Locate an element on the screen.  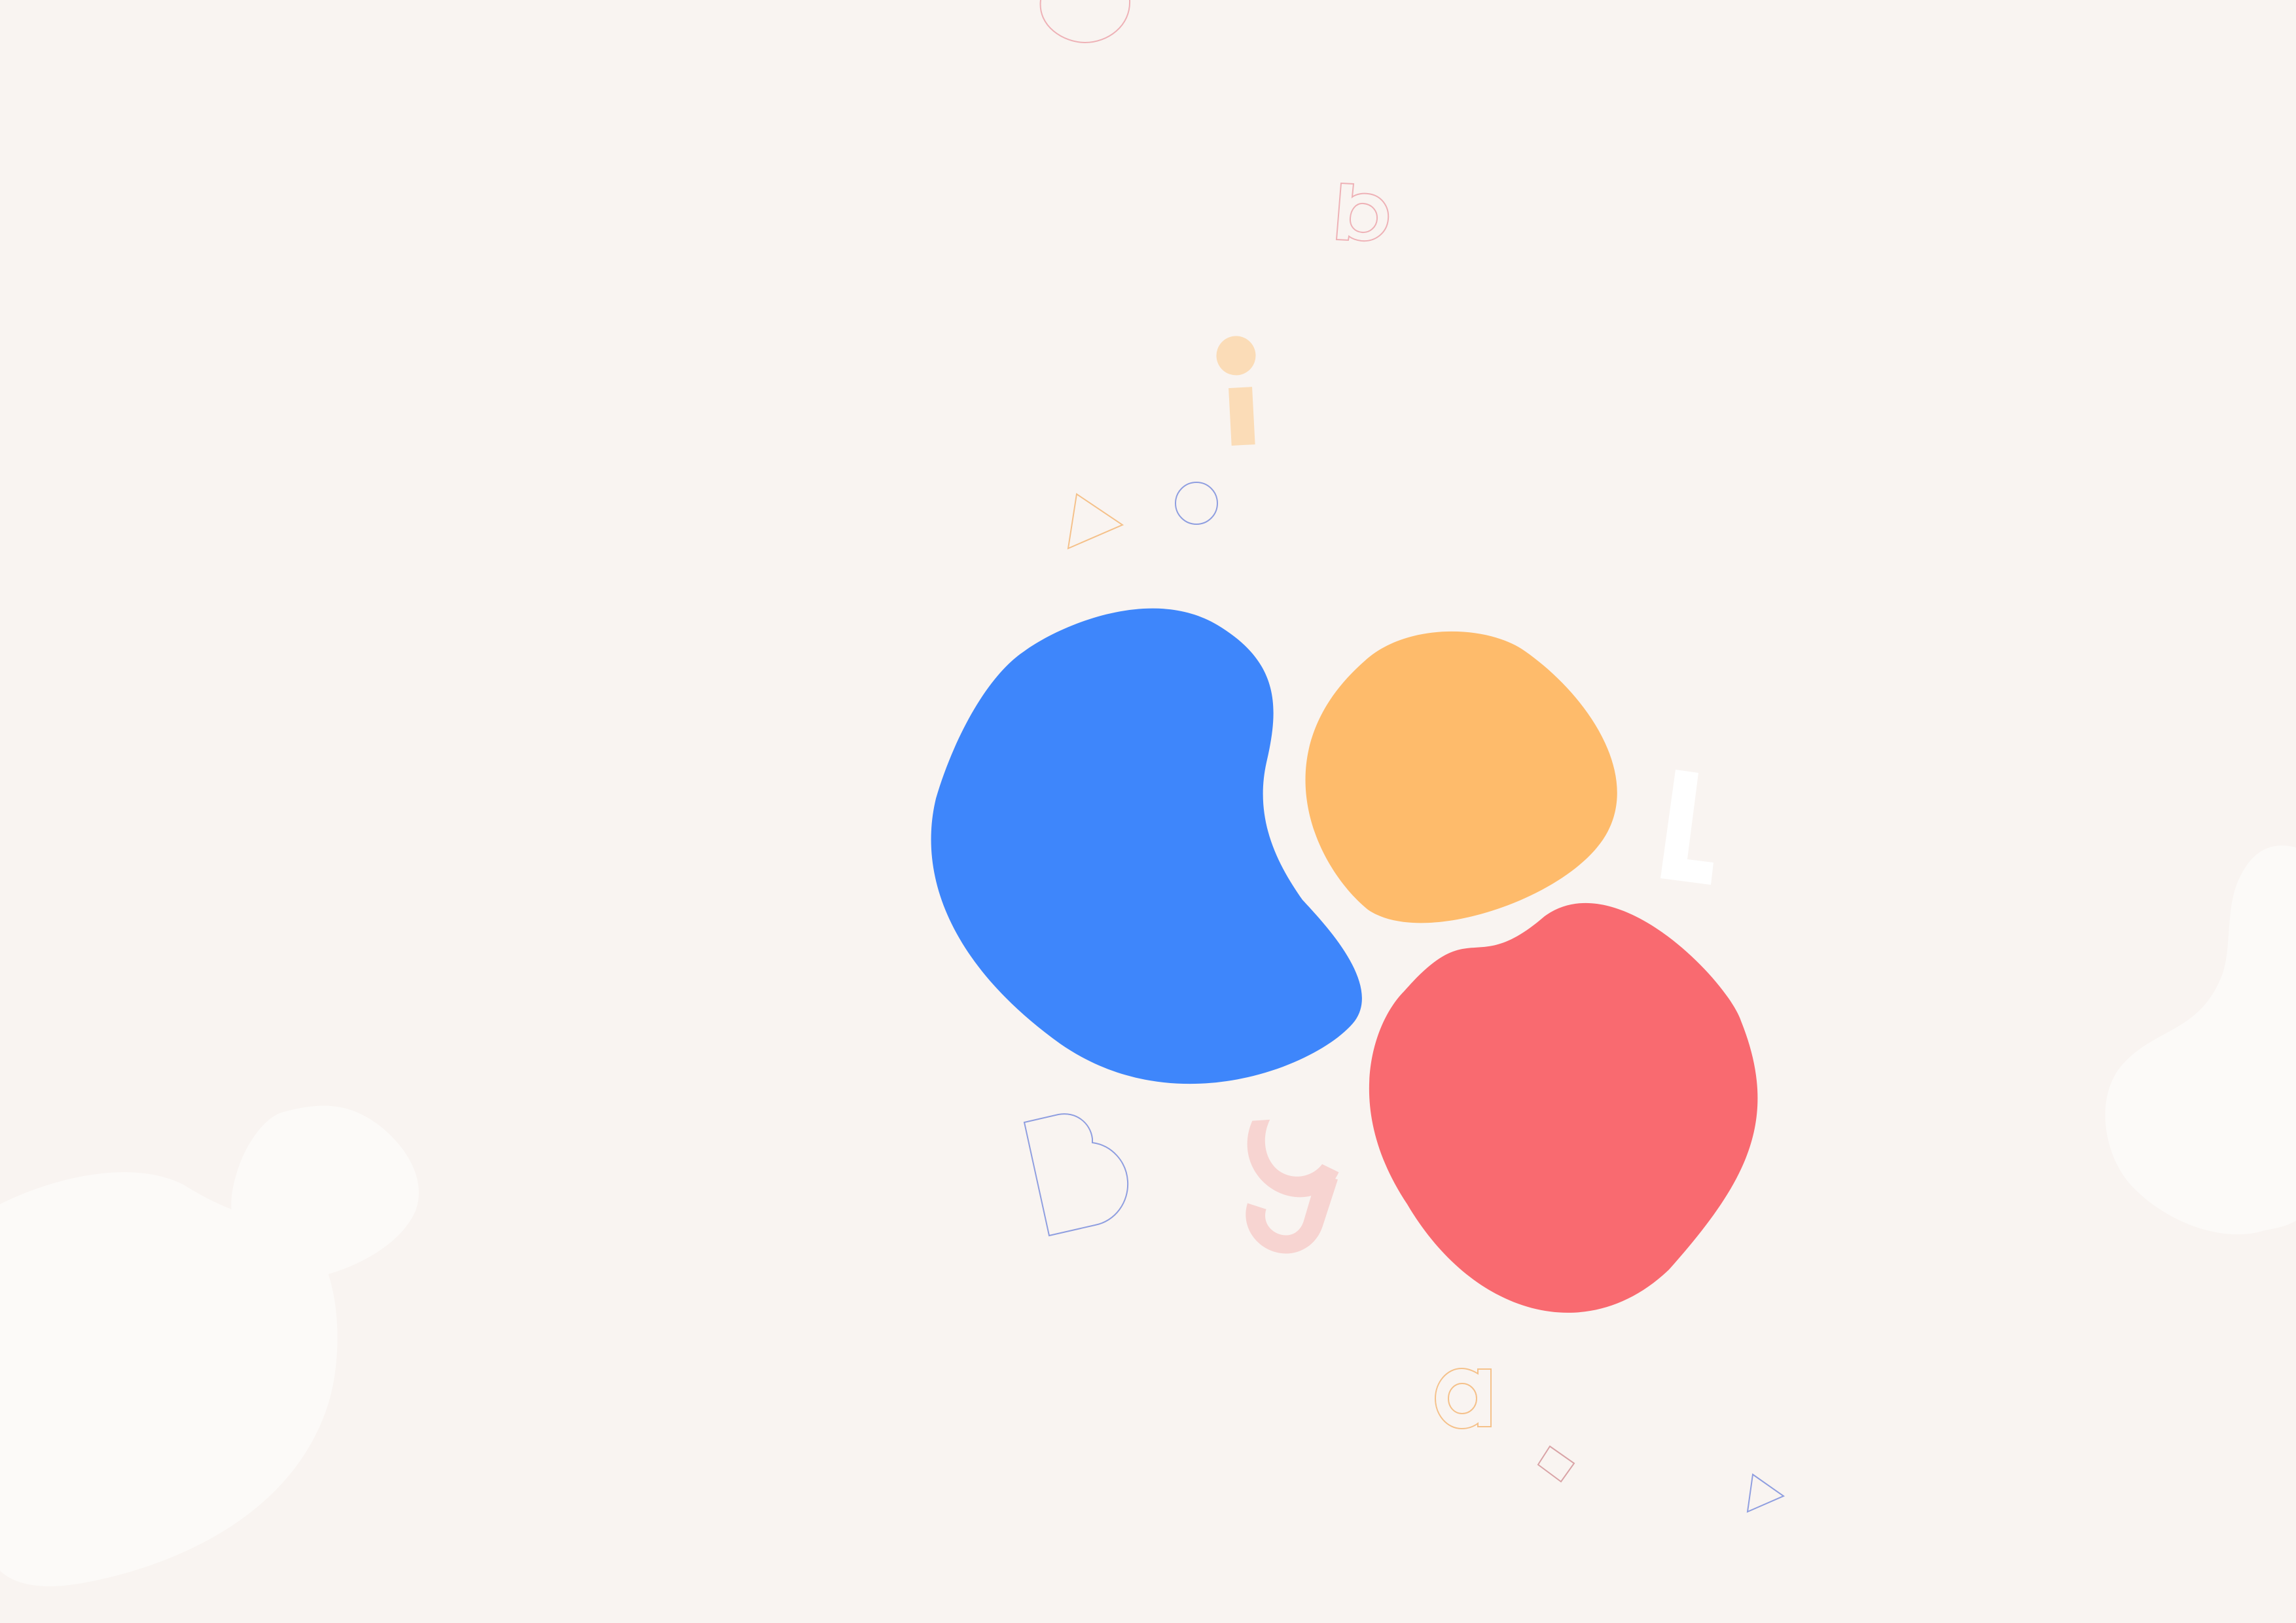
letter-i-stem is located at coordinates (1242, 417).